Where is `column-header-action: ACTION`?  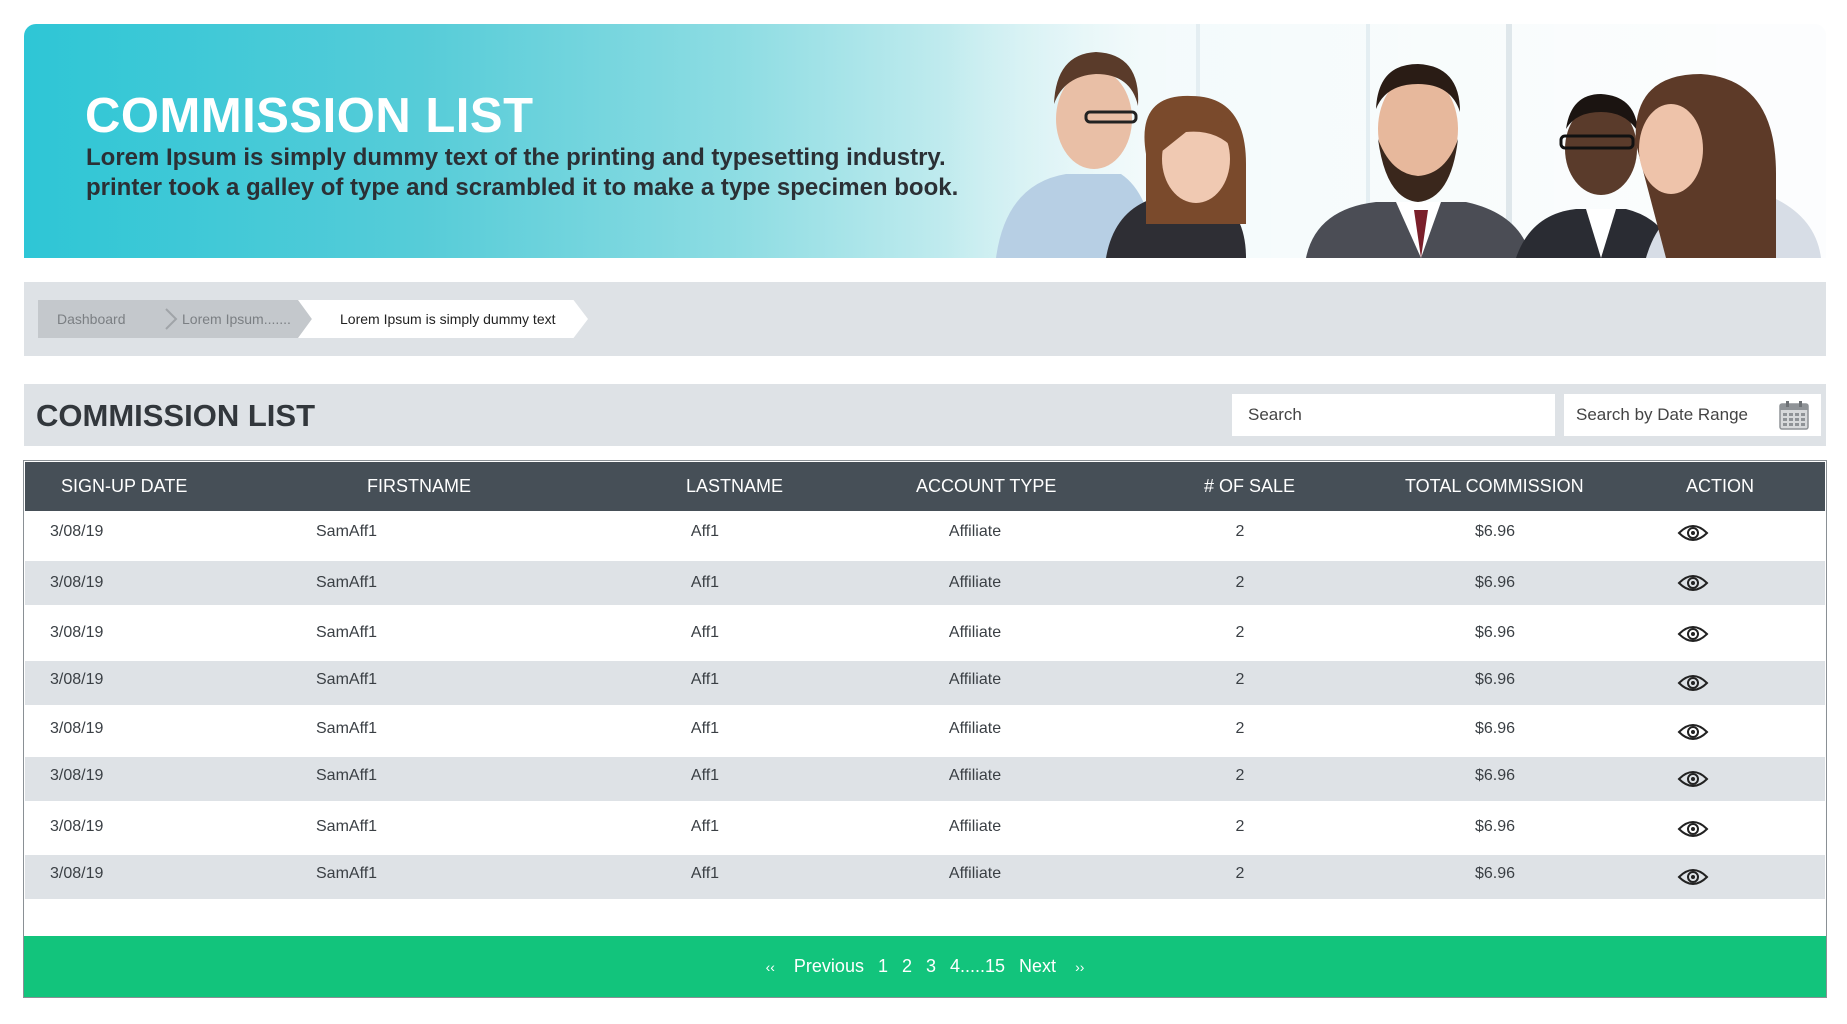 column-header-action: ACTION is located at coordinates (1720, 486).